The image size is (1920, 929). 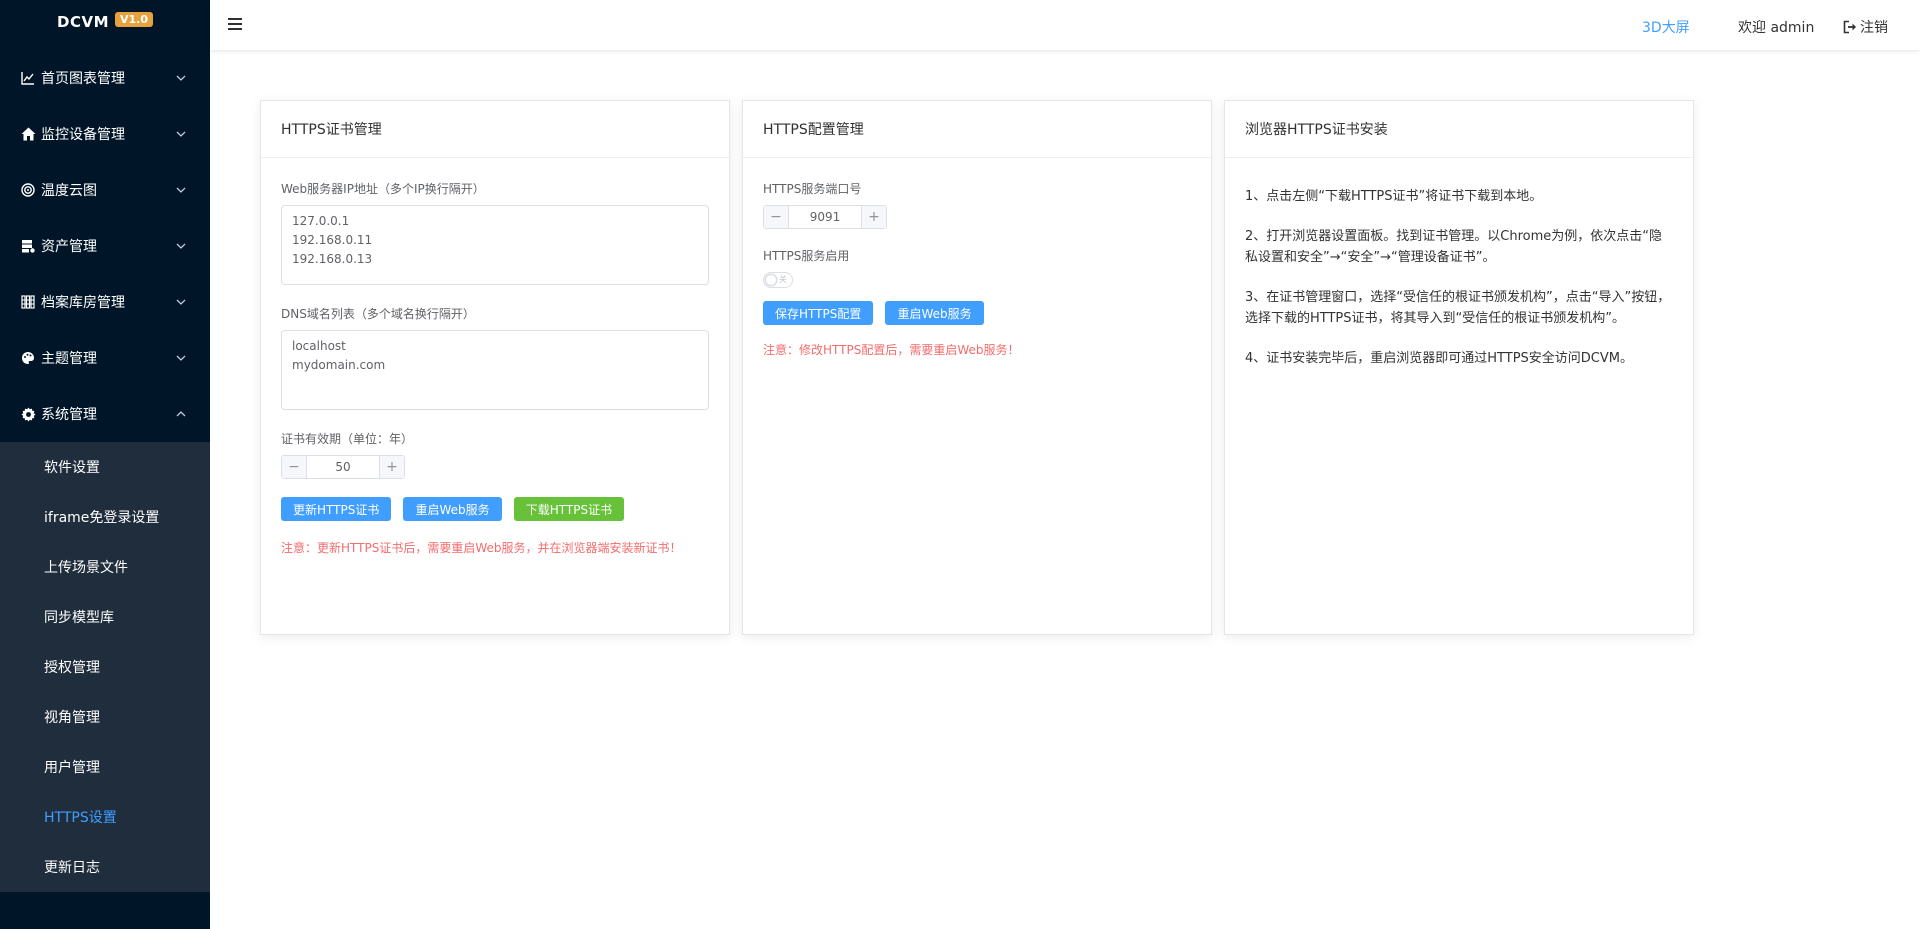 I want to click on app-name: DCVM, so click(x=83, y=22).